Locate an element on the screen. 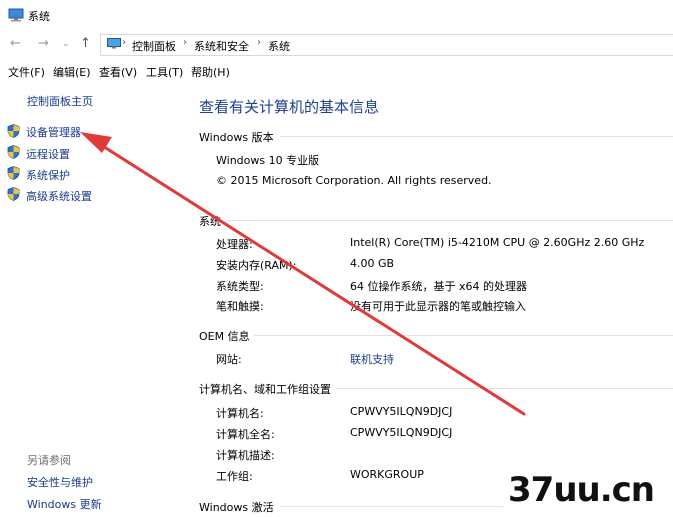 The image size is (673, 517). system-heading: 系统 is located at coordinates (210, 221).